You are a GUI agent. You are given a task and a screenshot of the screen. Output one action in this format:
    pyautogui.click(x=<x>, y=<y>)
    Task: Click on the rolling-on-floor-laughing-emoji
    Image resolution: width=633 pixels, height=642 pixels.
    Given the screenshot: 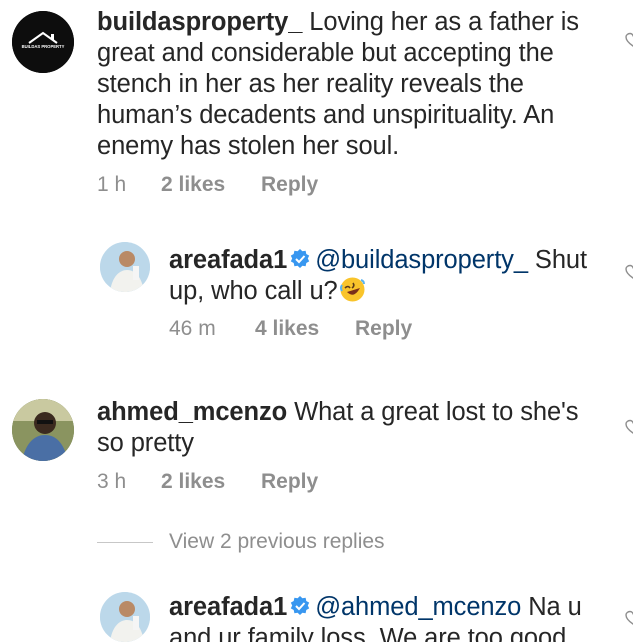 What is the action you would take?
    pyautogui.click(x=352, y=289)
    